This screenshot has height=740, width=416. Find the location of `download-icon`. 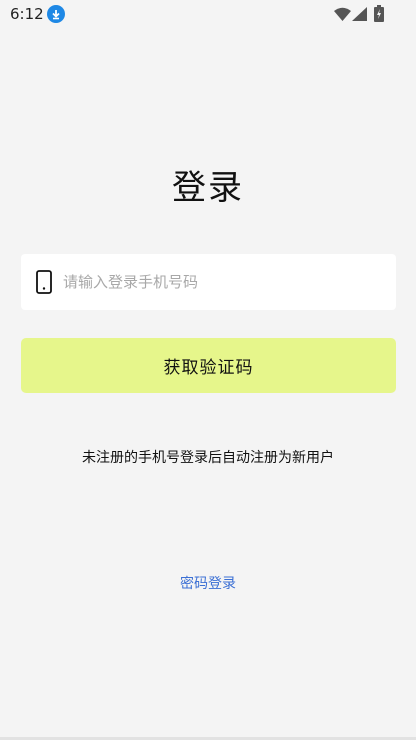

download-icon is located at coordinates (56, 14).